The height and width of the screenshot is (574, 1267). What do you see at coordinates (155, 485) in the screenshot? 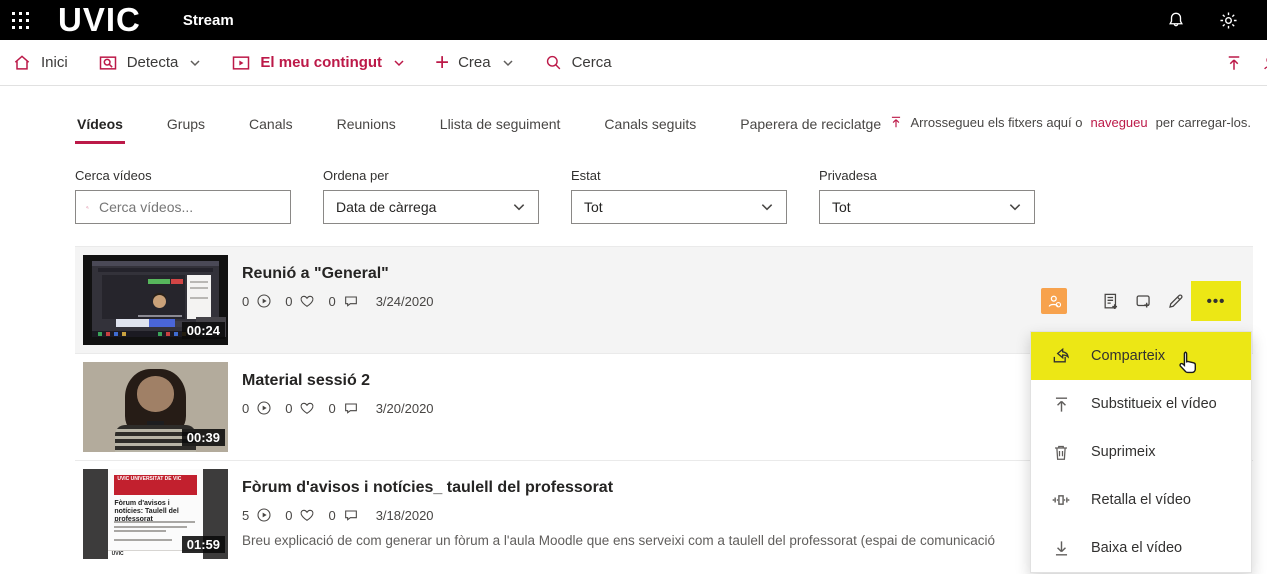
I see `slide-header: UVIC UNIVERSITAT DE VIC` at bounding box center [155, 485].